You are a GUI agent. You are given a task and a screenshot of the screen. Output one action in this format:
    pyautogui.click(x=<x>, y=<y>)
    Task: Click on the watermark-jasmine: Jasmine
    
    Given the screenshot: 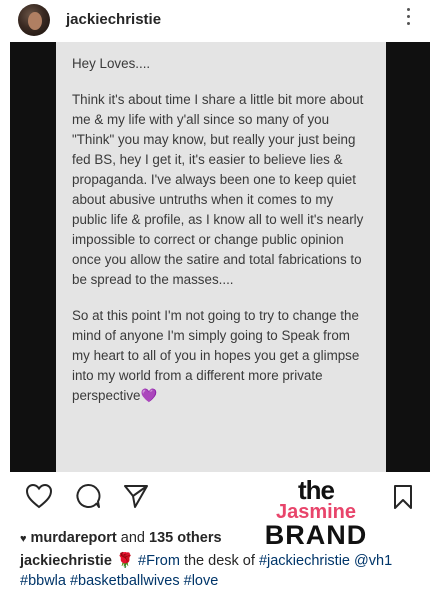 What is the action you would take?
    pyautogui.click(x=316, y=512)
    